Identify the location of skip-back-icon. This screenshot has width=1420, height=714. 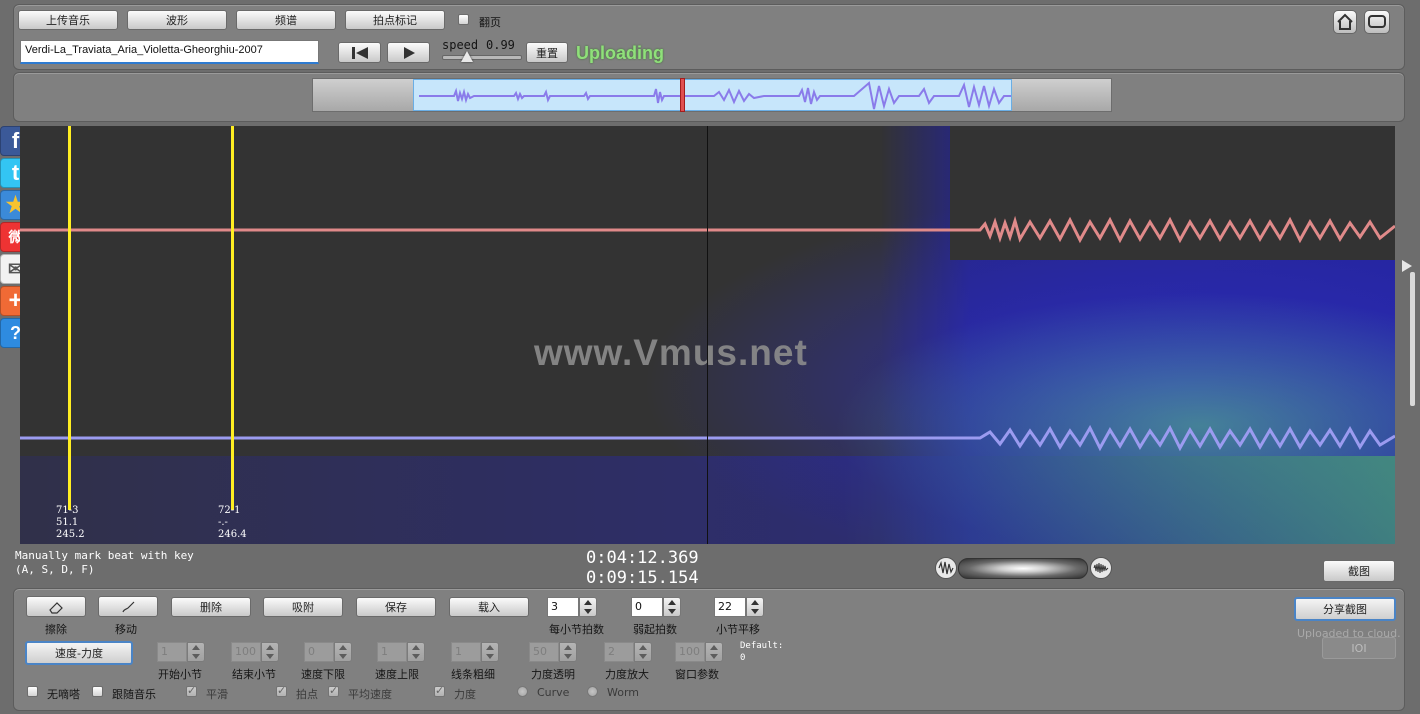
(359, 52).